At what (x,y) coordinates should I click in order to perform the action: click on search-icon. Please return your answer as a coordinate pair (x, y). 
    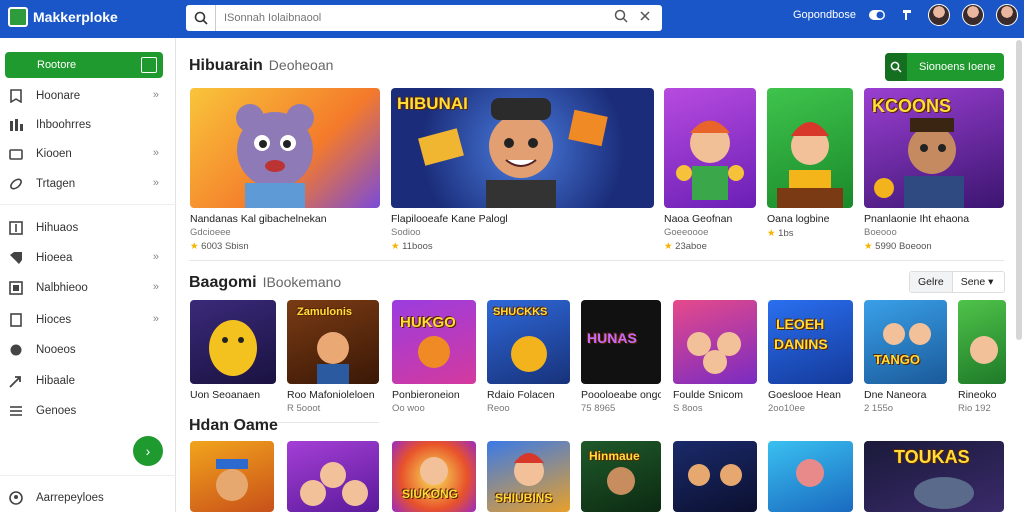
    Looking at the image, I should click on (201, 18).